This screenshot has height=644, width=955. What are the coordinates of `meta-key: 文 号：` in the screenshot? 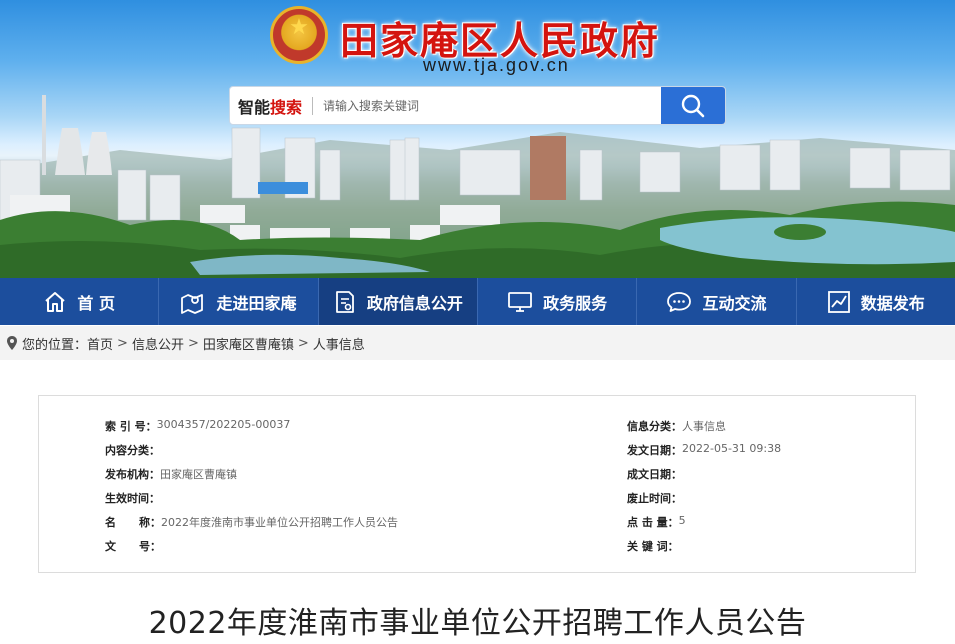 It's located at (133, 546).